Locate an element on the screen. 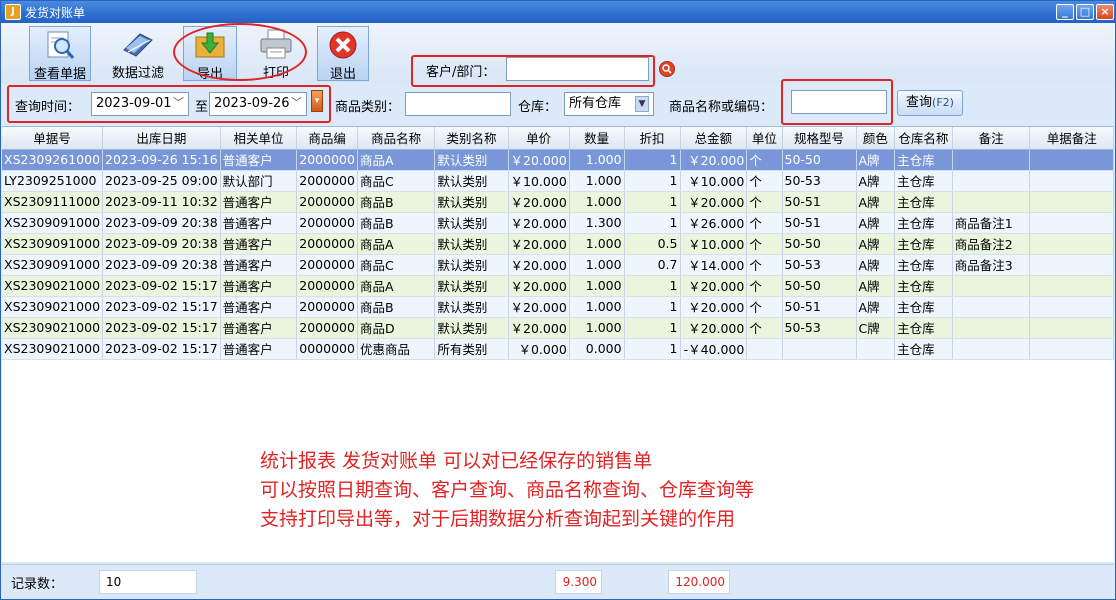  table-cell: 2023-09-25 09:00 is located at coordinates (161, 181).